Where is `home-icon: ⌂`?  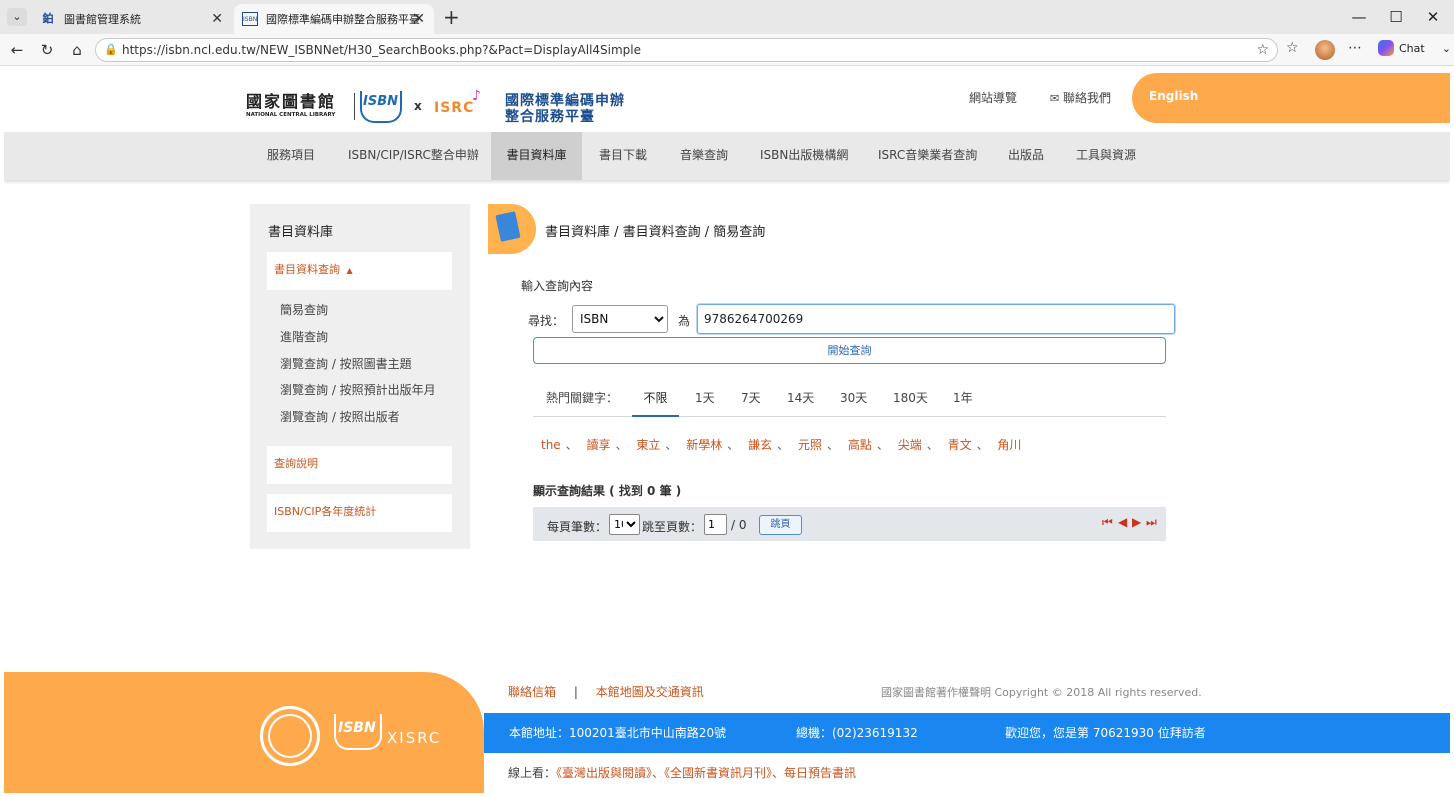 home-icon: ⌂ is located at coordinates (77, 50).